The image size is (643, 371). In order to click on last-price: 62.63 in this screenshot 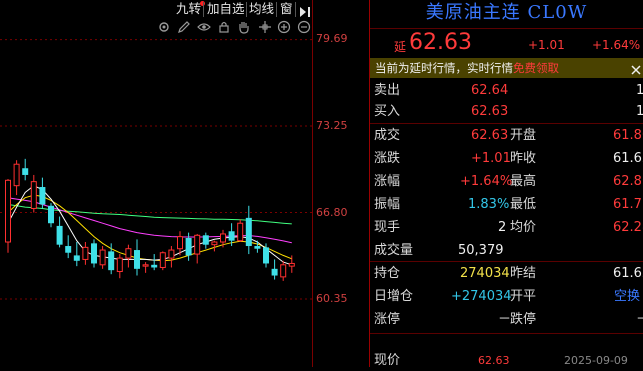, I will do `click(440, 42)`.